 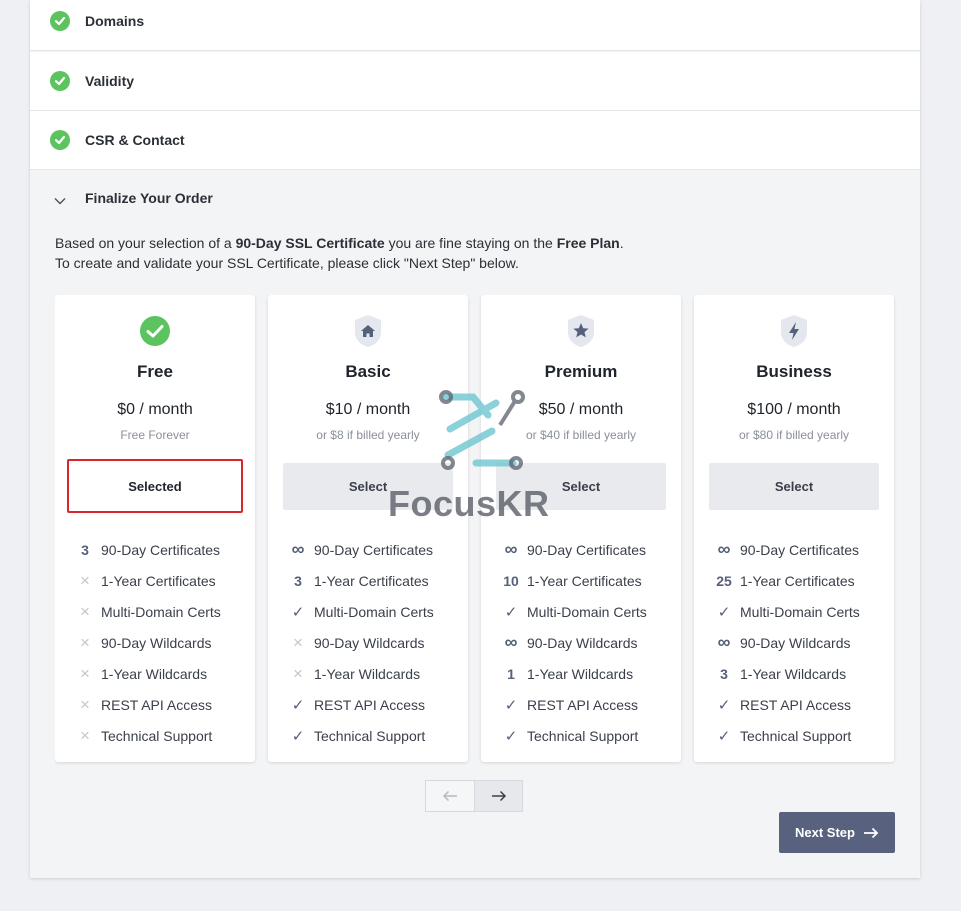 I want to click on step-label: Finalize Your Order, so click(x=149, y=198).